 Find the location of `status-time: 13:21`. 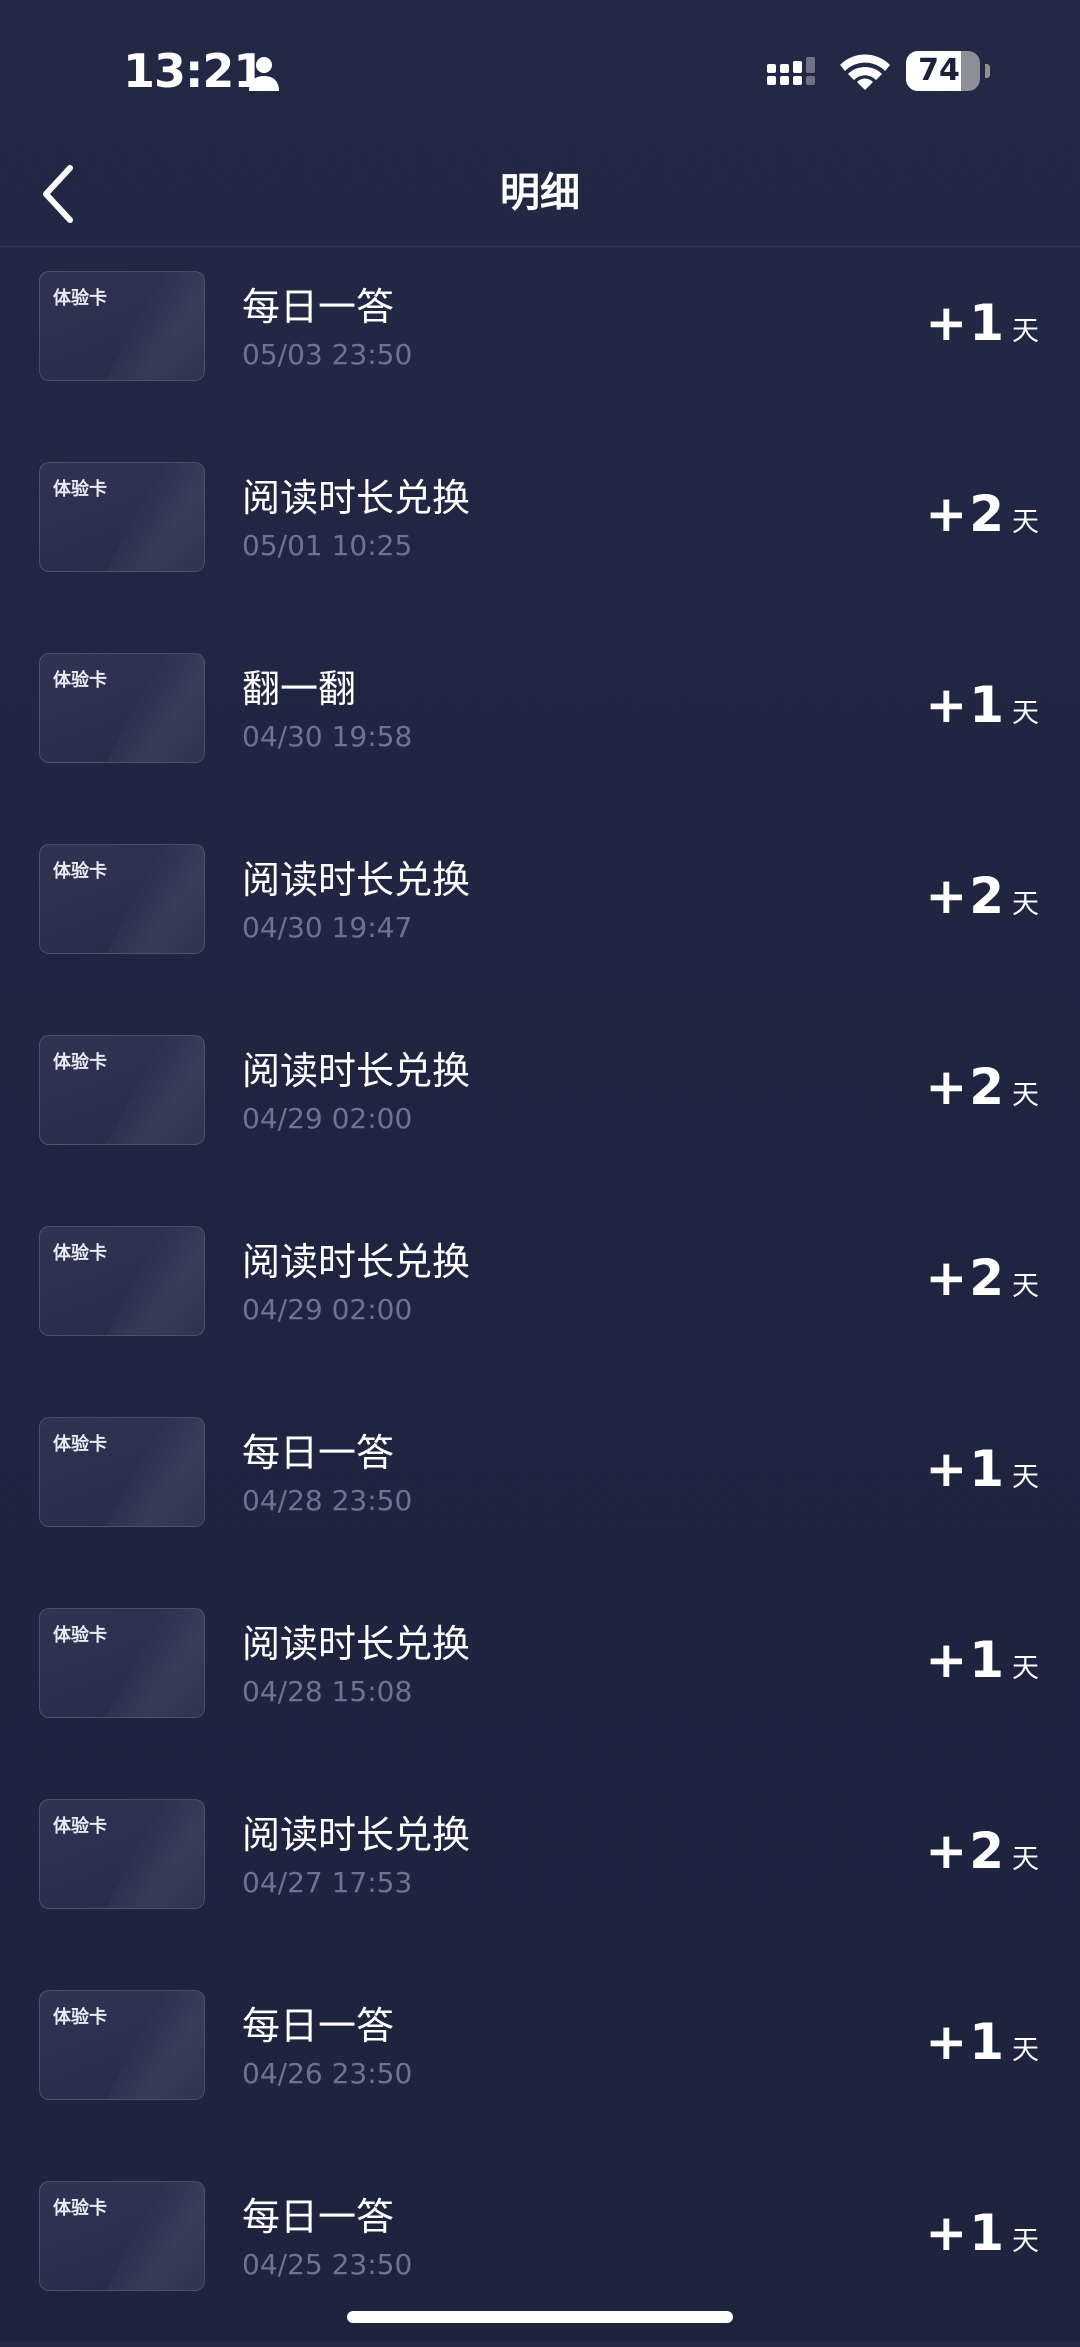

status-time: 13:21 is located at coordinates (194, 71).